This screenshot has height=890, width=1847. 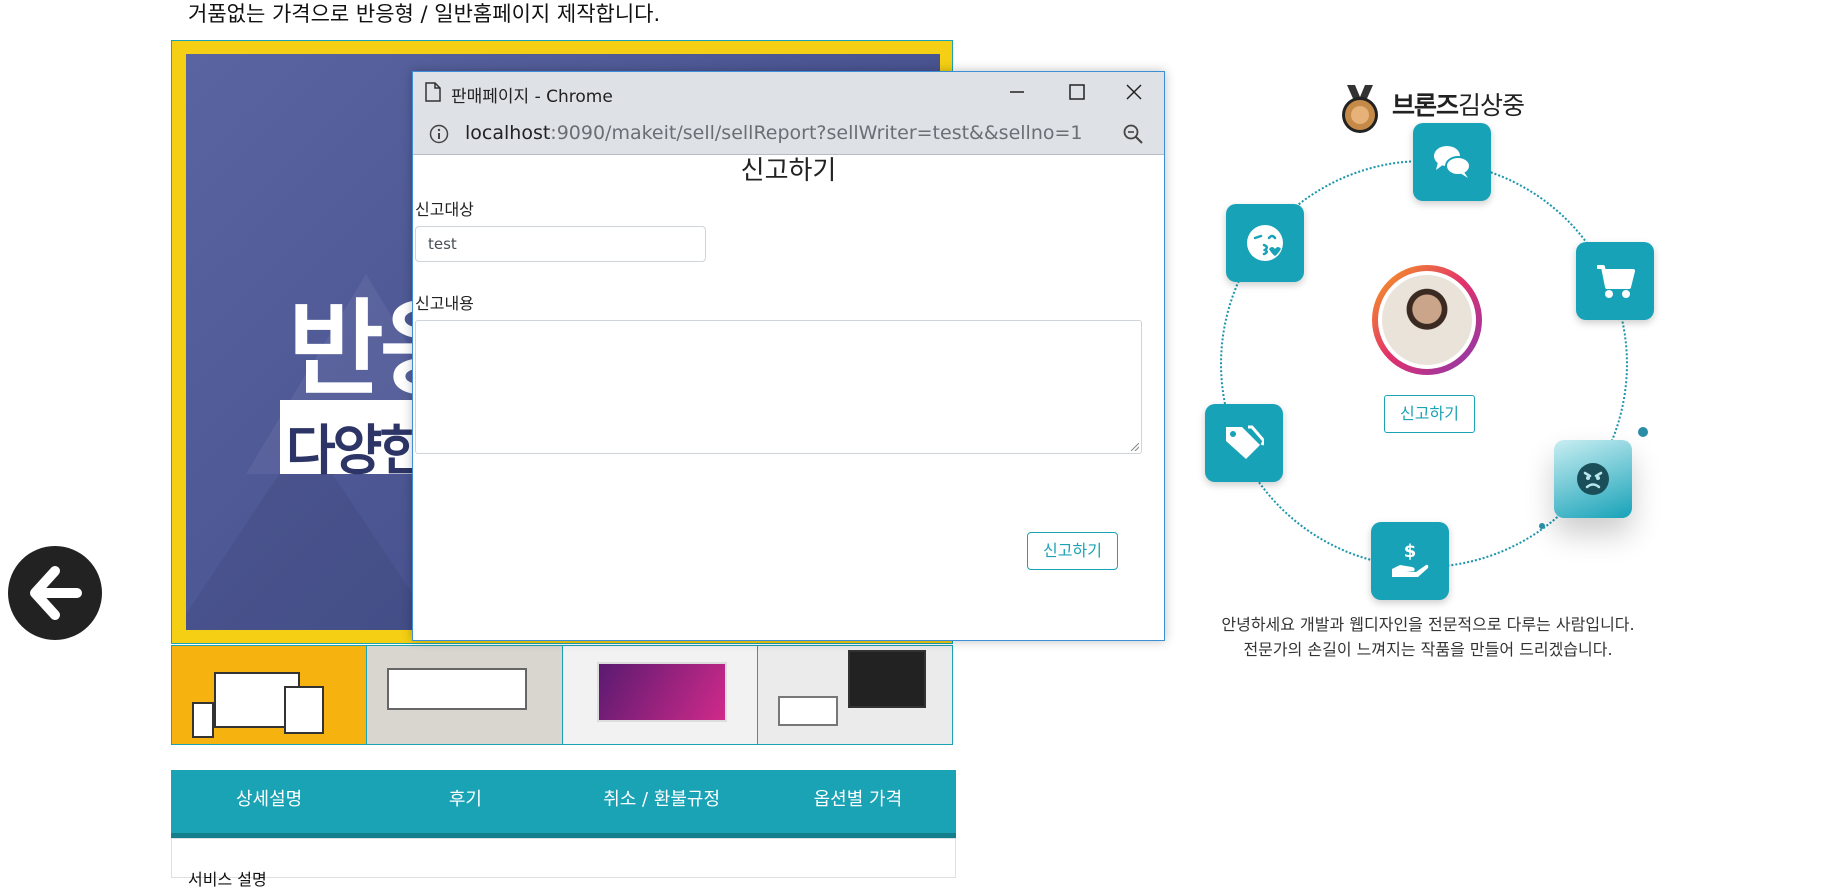 I want to click on monitor-mockup, so click(x=661, y=692).